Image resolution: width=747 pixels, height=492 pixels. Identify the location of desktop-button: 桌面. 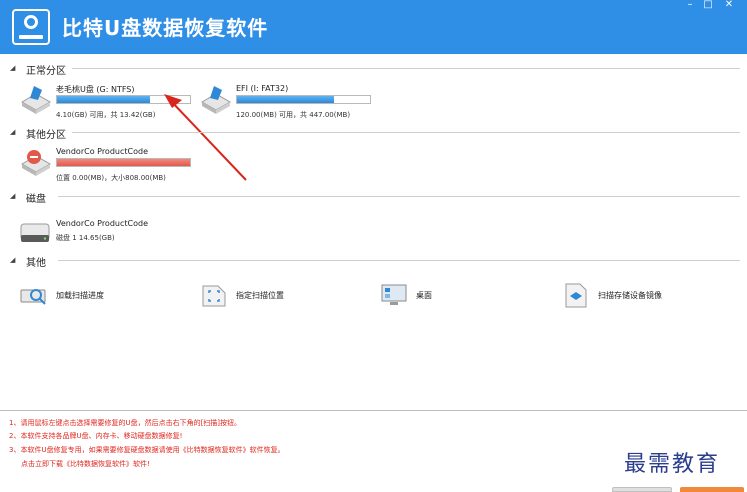
(440, 295).